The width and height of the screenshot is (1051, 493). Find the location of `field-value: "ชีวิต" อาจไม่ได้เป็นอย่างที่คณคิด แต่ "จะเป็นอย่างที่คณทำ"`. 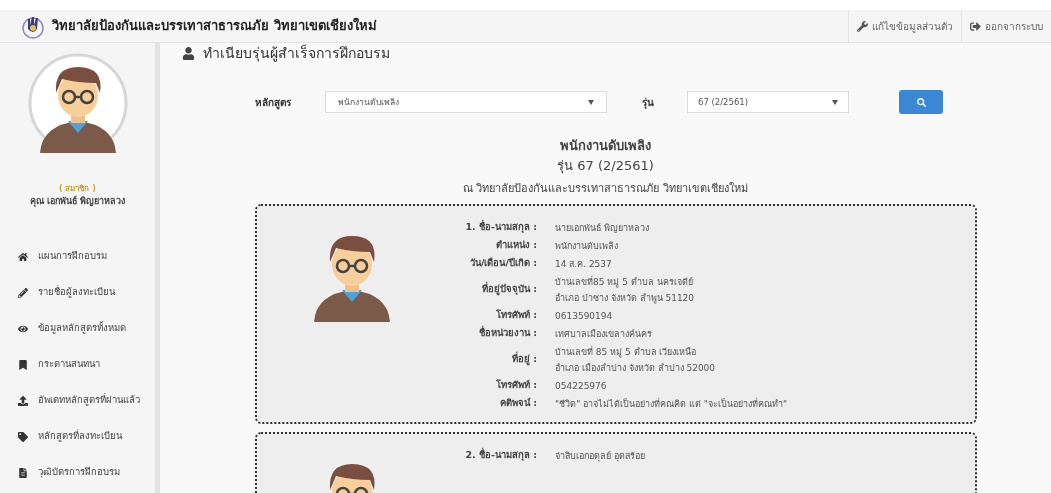

field-value: "ชีวิต" อาจไม่ได้เป็นอย่างที่คณคิด แต่ "จะเป็นอย่างที่คณทำ" is located at coordinates (671, 404).